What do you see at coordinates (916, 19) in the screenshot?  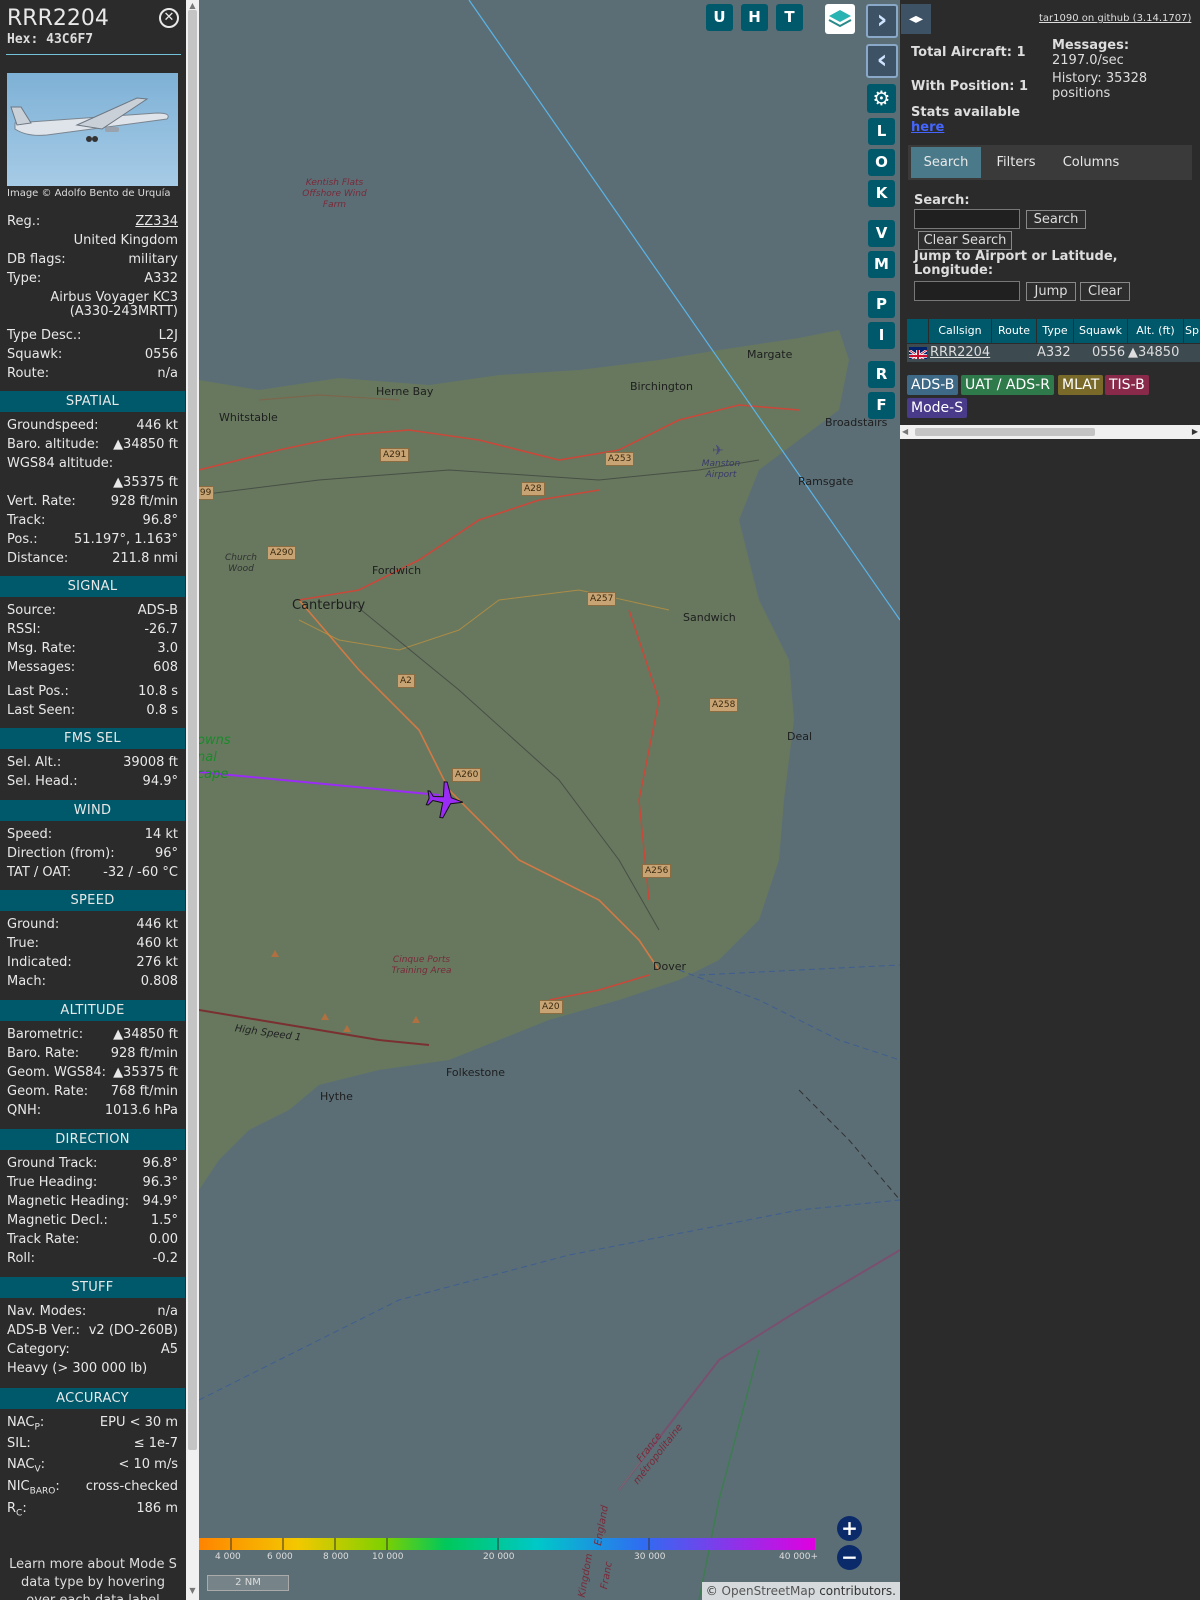 I see `panel-toggle-icon: ◂▸` at bounding box center [916, 19].